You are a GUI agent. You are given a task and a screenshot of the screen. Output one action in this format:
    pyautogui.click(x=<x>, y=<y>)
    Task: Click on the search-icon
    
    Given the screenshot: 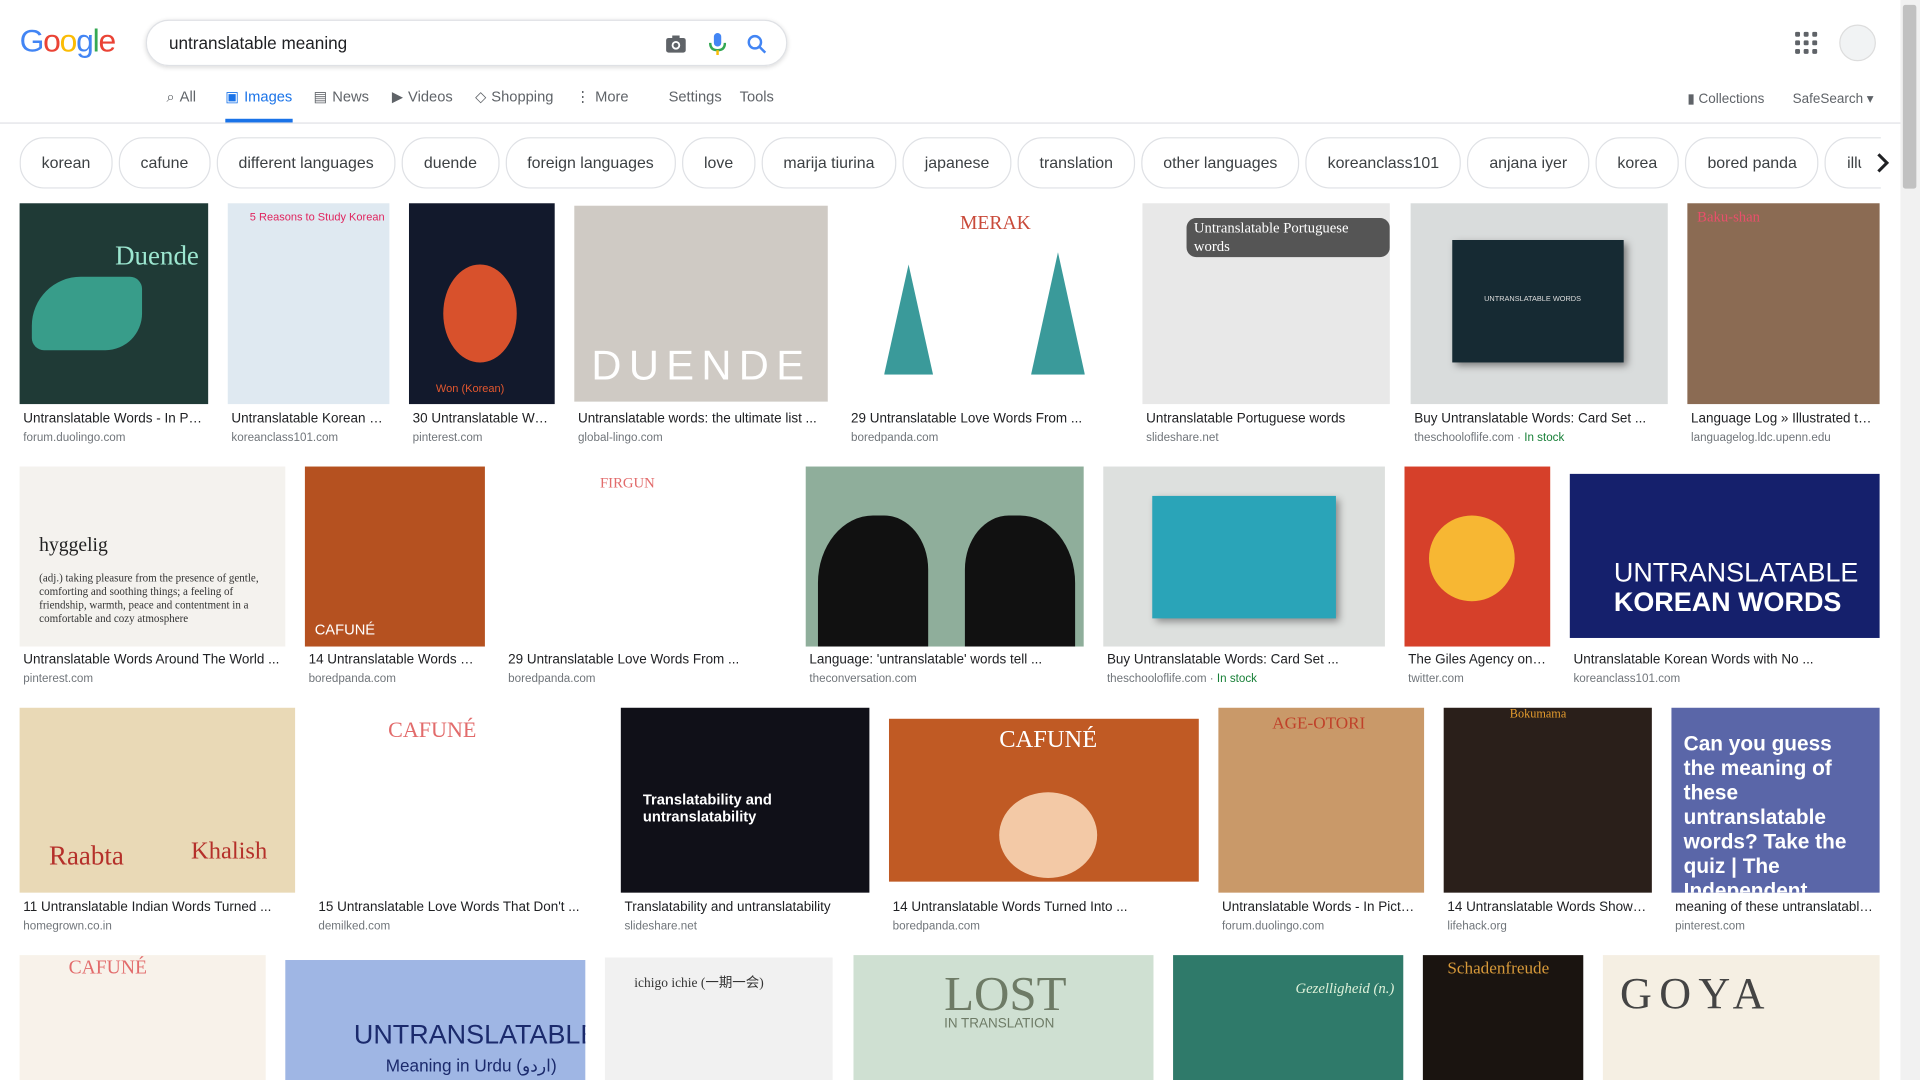 What is the action you would take?
    pyautogui.click(x=756, y=44)
    